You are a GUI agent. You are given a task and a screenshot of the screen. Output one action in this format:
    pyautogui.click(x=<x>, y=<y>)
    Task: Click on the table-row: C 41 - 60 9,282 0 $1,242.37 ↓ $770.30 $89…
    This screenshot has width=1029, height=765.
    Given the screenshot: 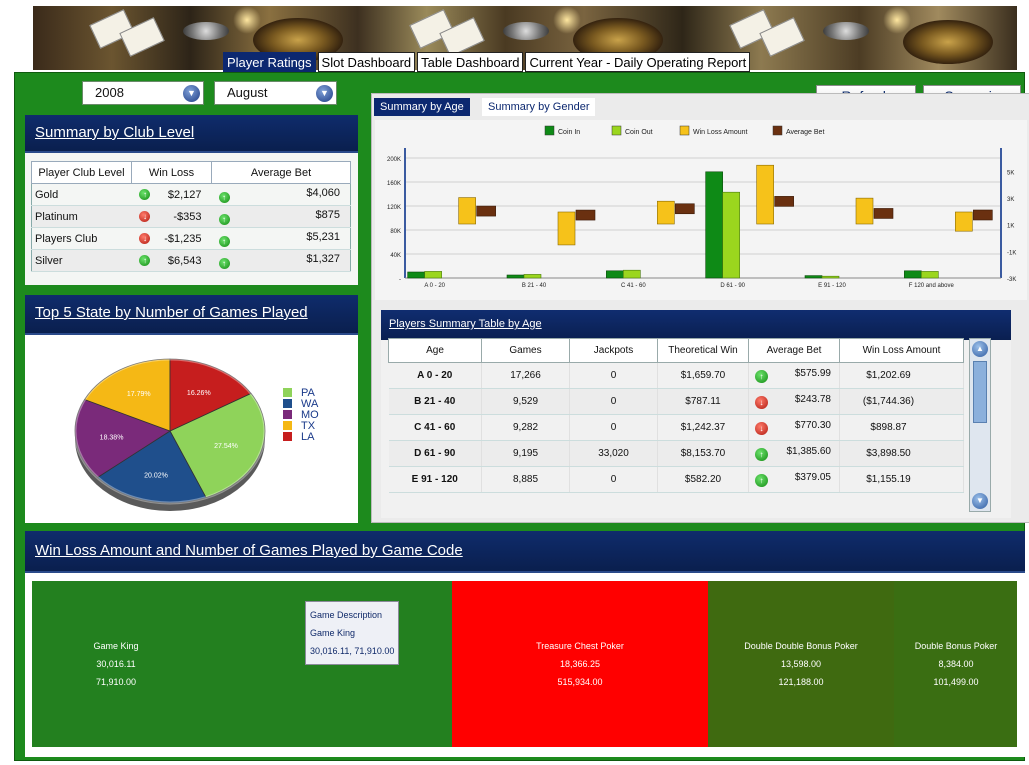 What is the action you would take?
    pyautogui.click(x=676, y=427)
    